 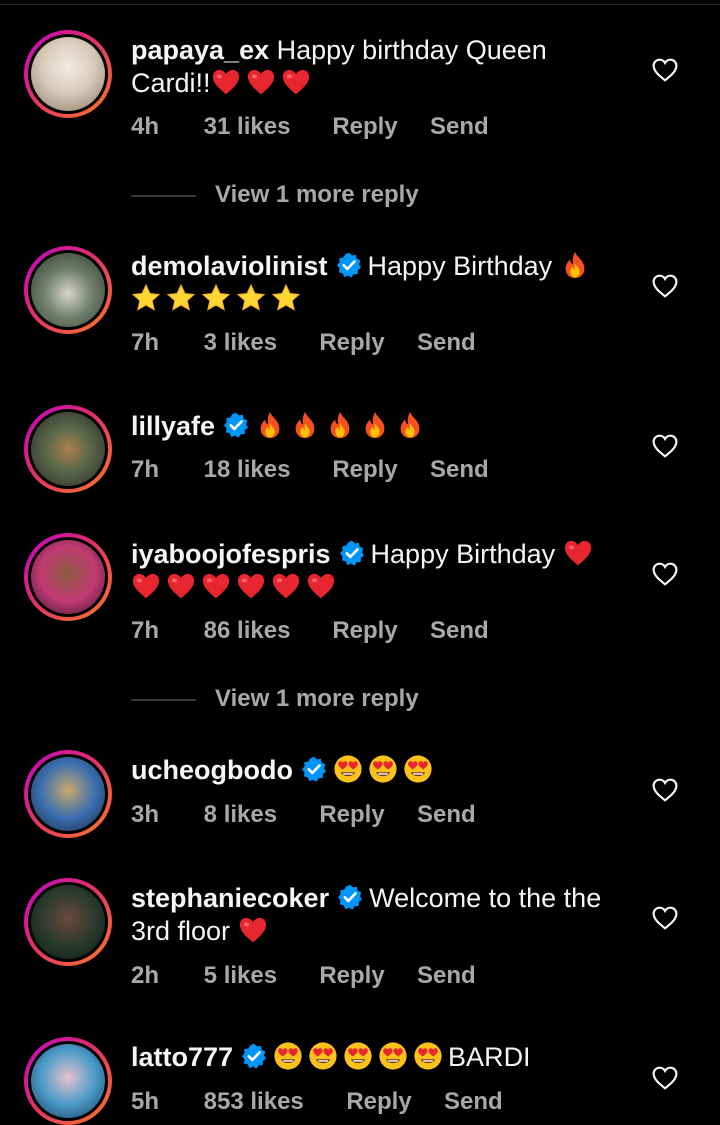 What do you see at coordinates (145, 1101) in the screenshot?
I see `timestamp: 5h` at bounding box center [145, 1101].